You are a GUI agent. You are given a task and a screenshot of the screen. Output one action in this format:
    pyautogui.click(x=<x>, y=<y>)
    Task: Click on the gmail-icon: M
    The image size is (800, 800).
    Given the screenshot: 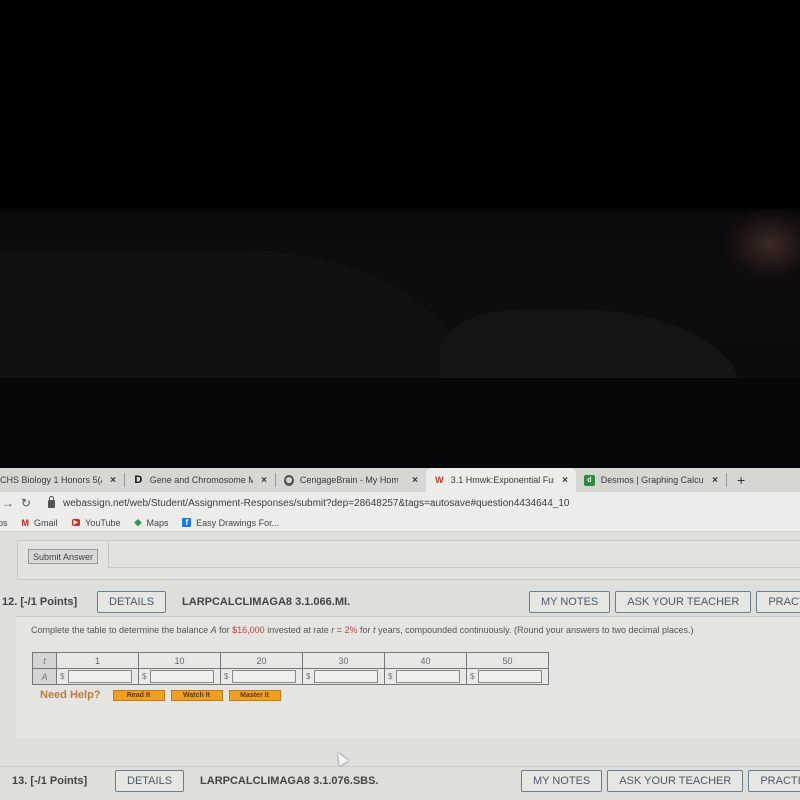 What is the action you would take?
    pyautogui.click(x=25, y=522)
    